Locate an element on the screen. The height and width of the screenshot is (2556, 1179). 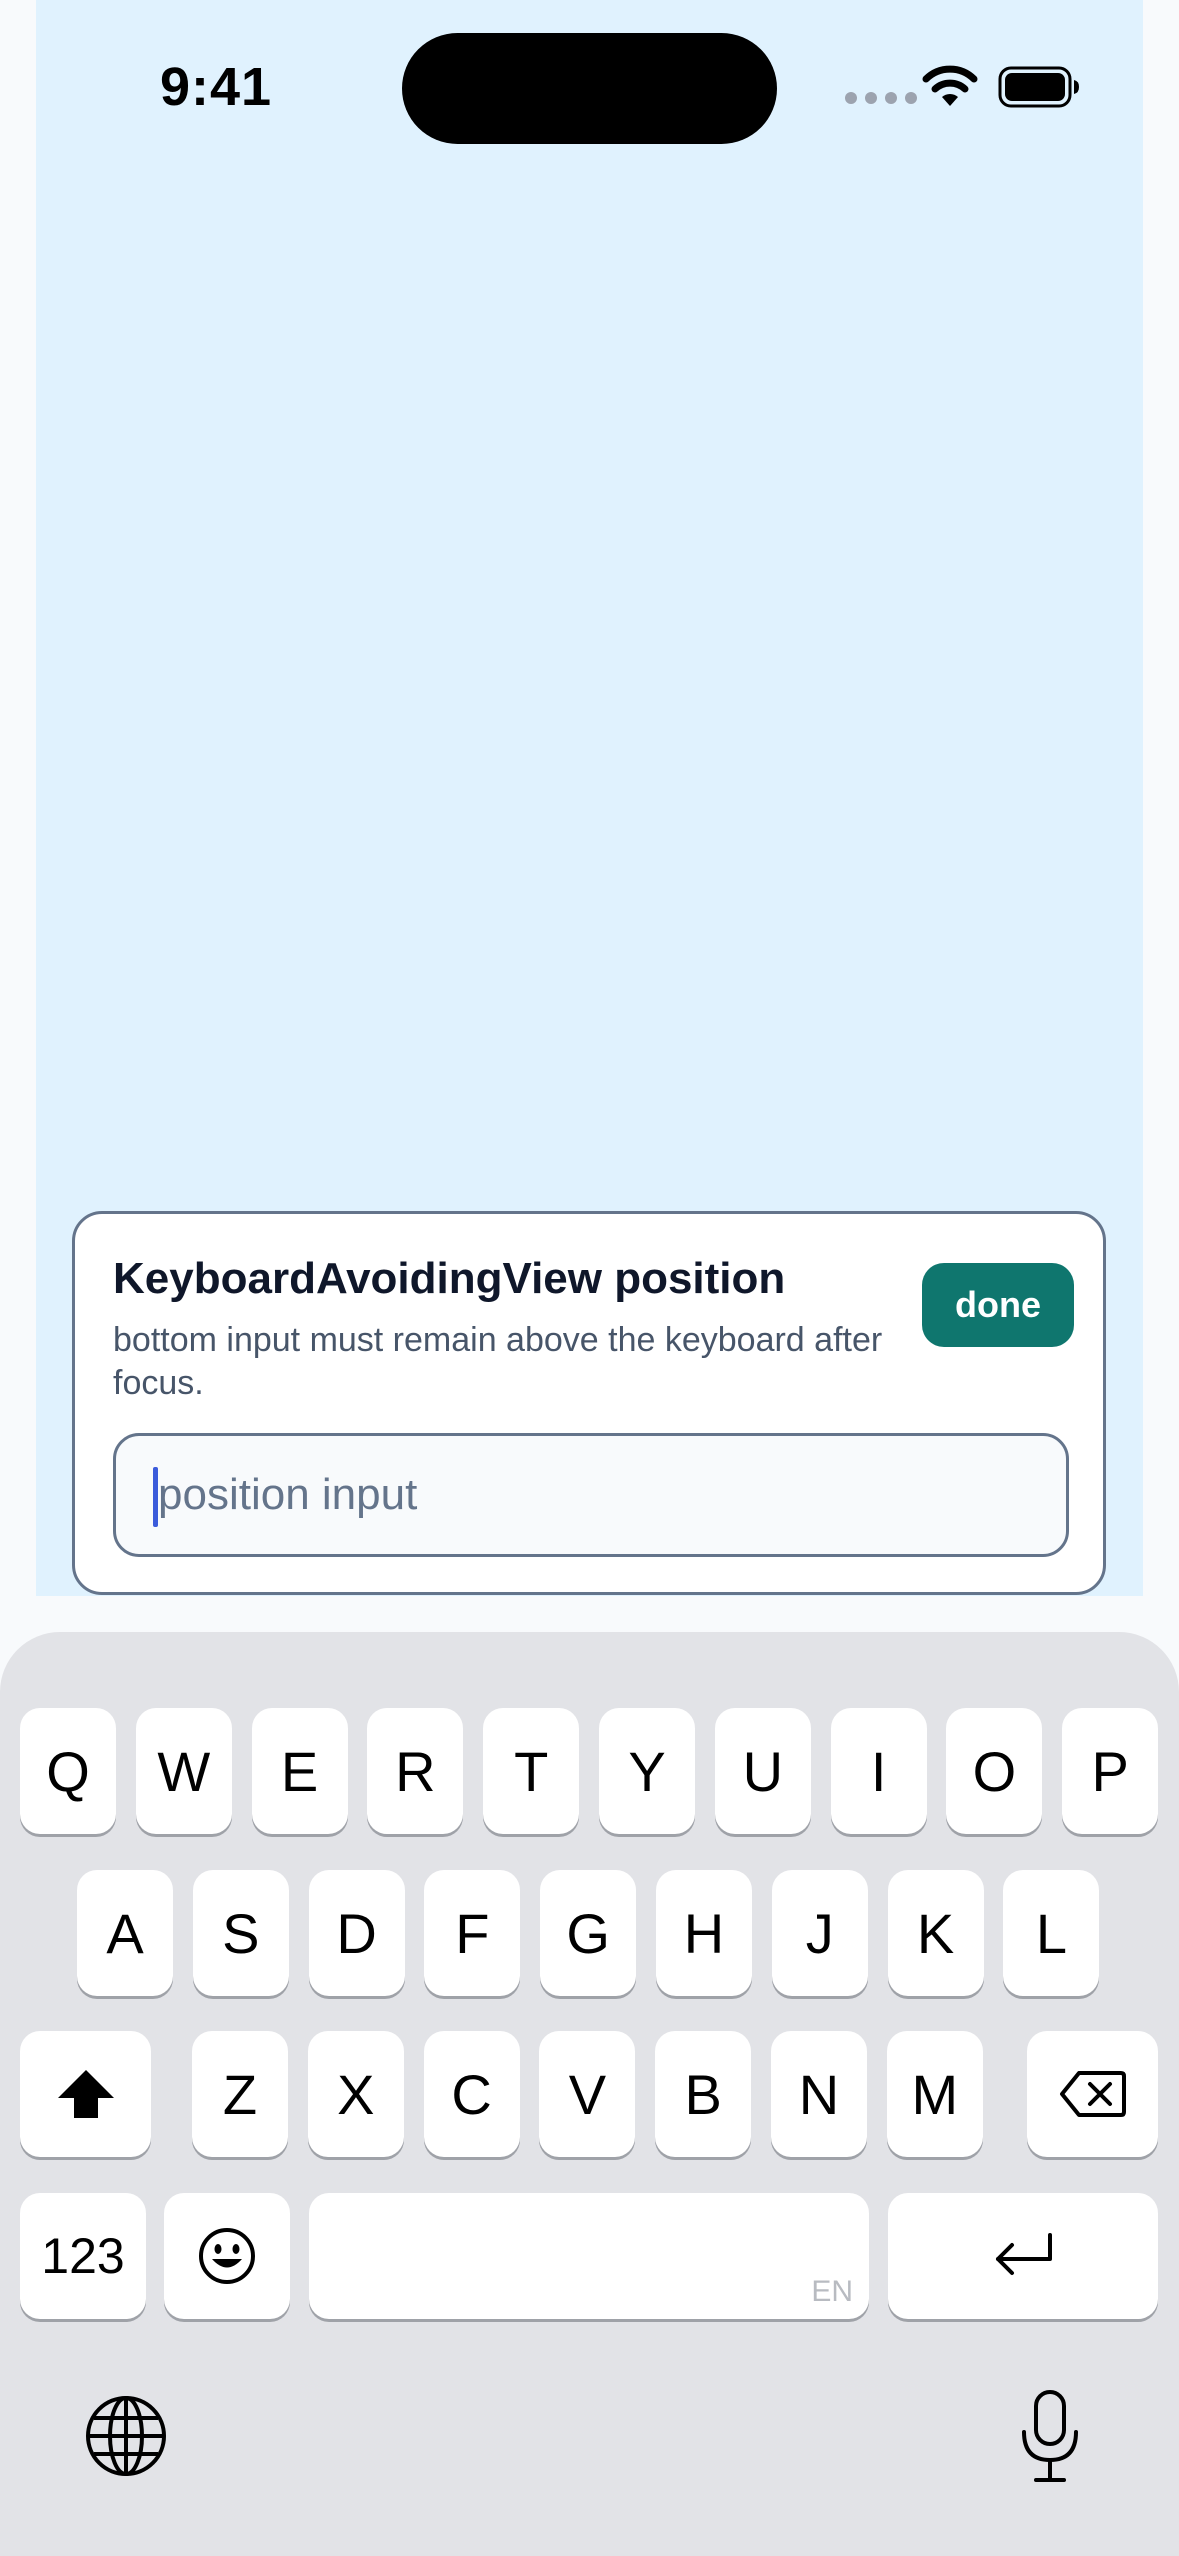
key-h: H is located at coordinates (704, 1933).